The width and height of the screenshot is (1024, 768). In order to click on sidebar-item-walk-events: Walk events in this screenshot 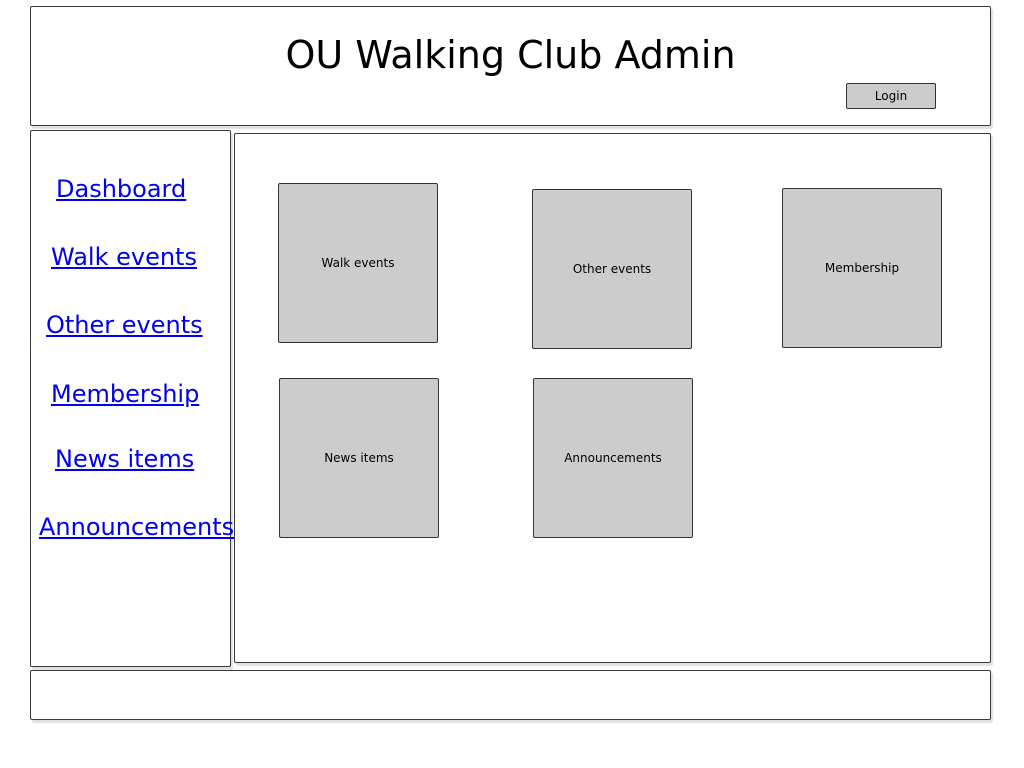, I will do `click(124, 257)`.